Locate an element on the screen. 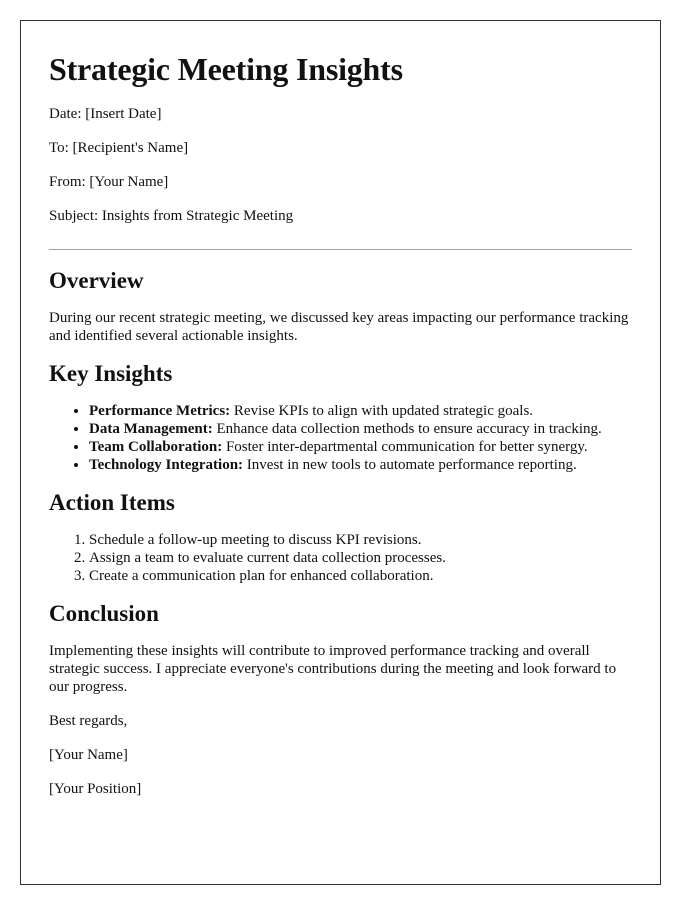 The image size is (700, 900). action-items-heading: Action Items is located at coordinates (112, 502).